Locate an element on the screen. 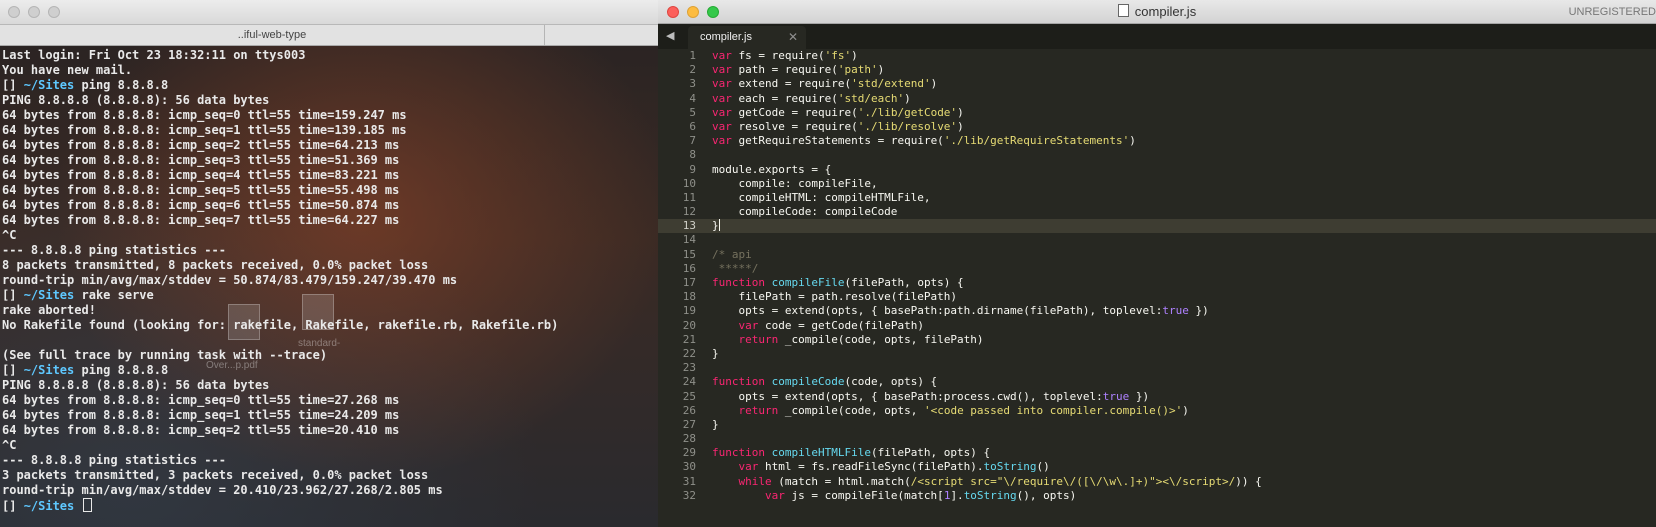 This screenshot has height=527, width=1656. editor-window-title: compiler.js is located at coordinates (1157, 12).